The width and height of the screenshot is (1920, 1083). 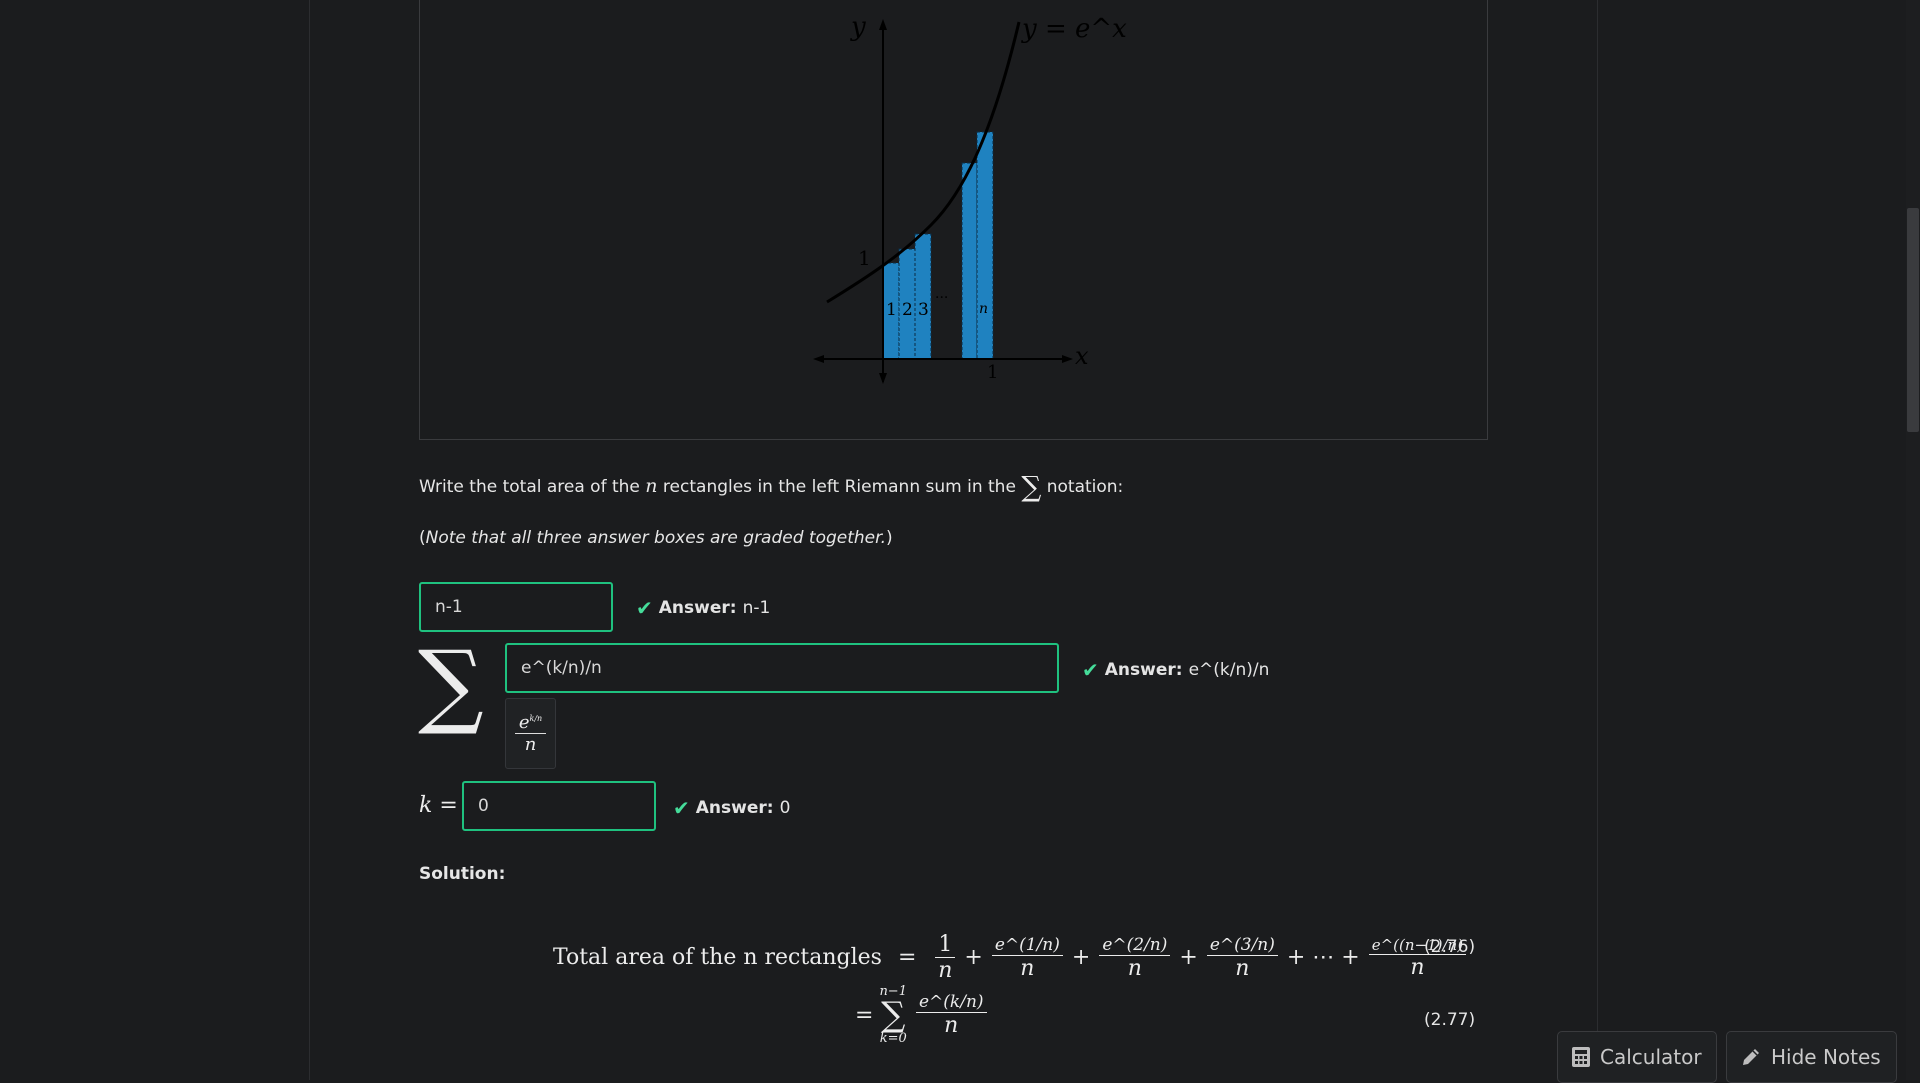 I want to click on calculator-button: Calculator, so click(x=1637, y=1057).